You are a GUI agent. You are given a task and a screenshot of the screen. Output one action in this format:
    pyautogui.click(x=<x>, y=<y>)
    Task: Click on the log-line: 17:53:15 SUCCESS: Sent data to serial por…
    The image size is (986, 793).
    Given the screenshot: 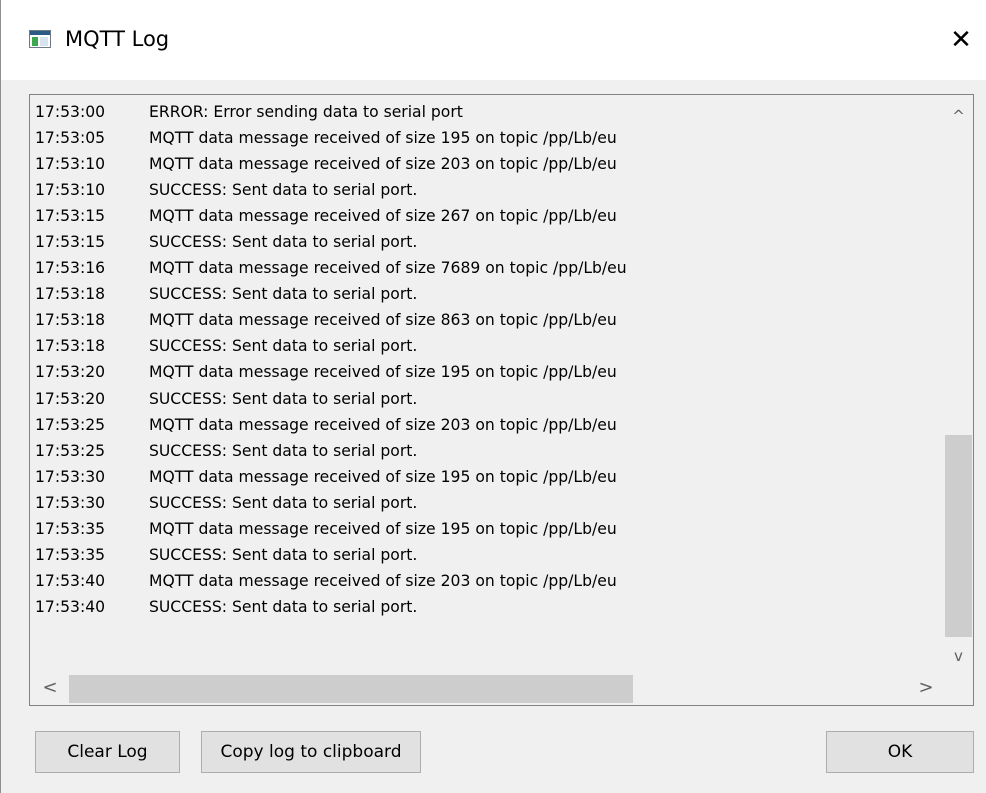 What is the action you would take?
    pyautogui.click(x=485, y=242)
    